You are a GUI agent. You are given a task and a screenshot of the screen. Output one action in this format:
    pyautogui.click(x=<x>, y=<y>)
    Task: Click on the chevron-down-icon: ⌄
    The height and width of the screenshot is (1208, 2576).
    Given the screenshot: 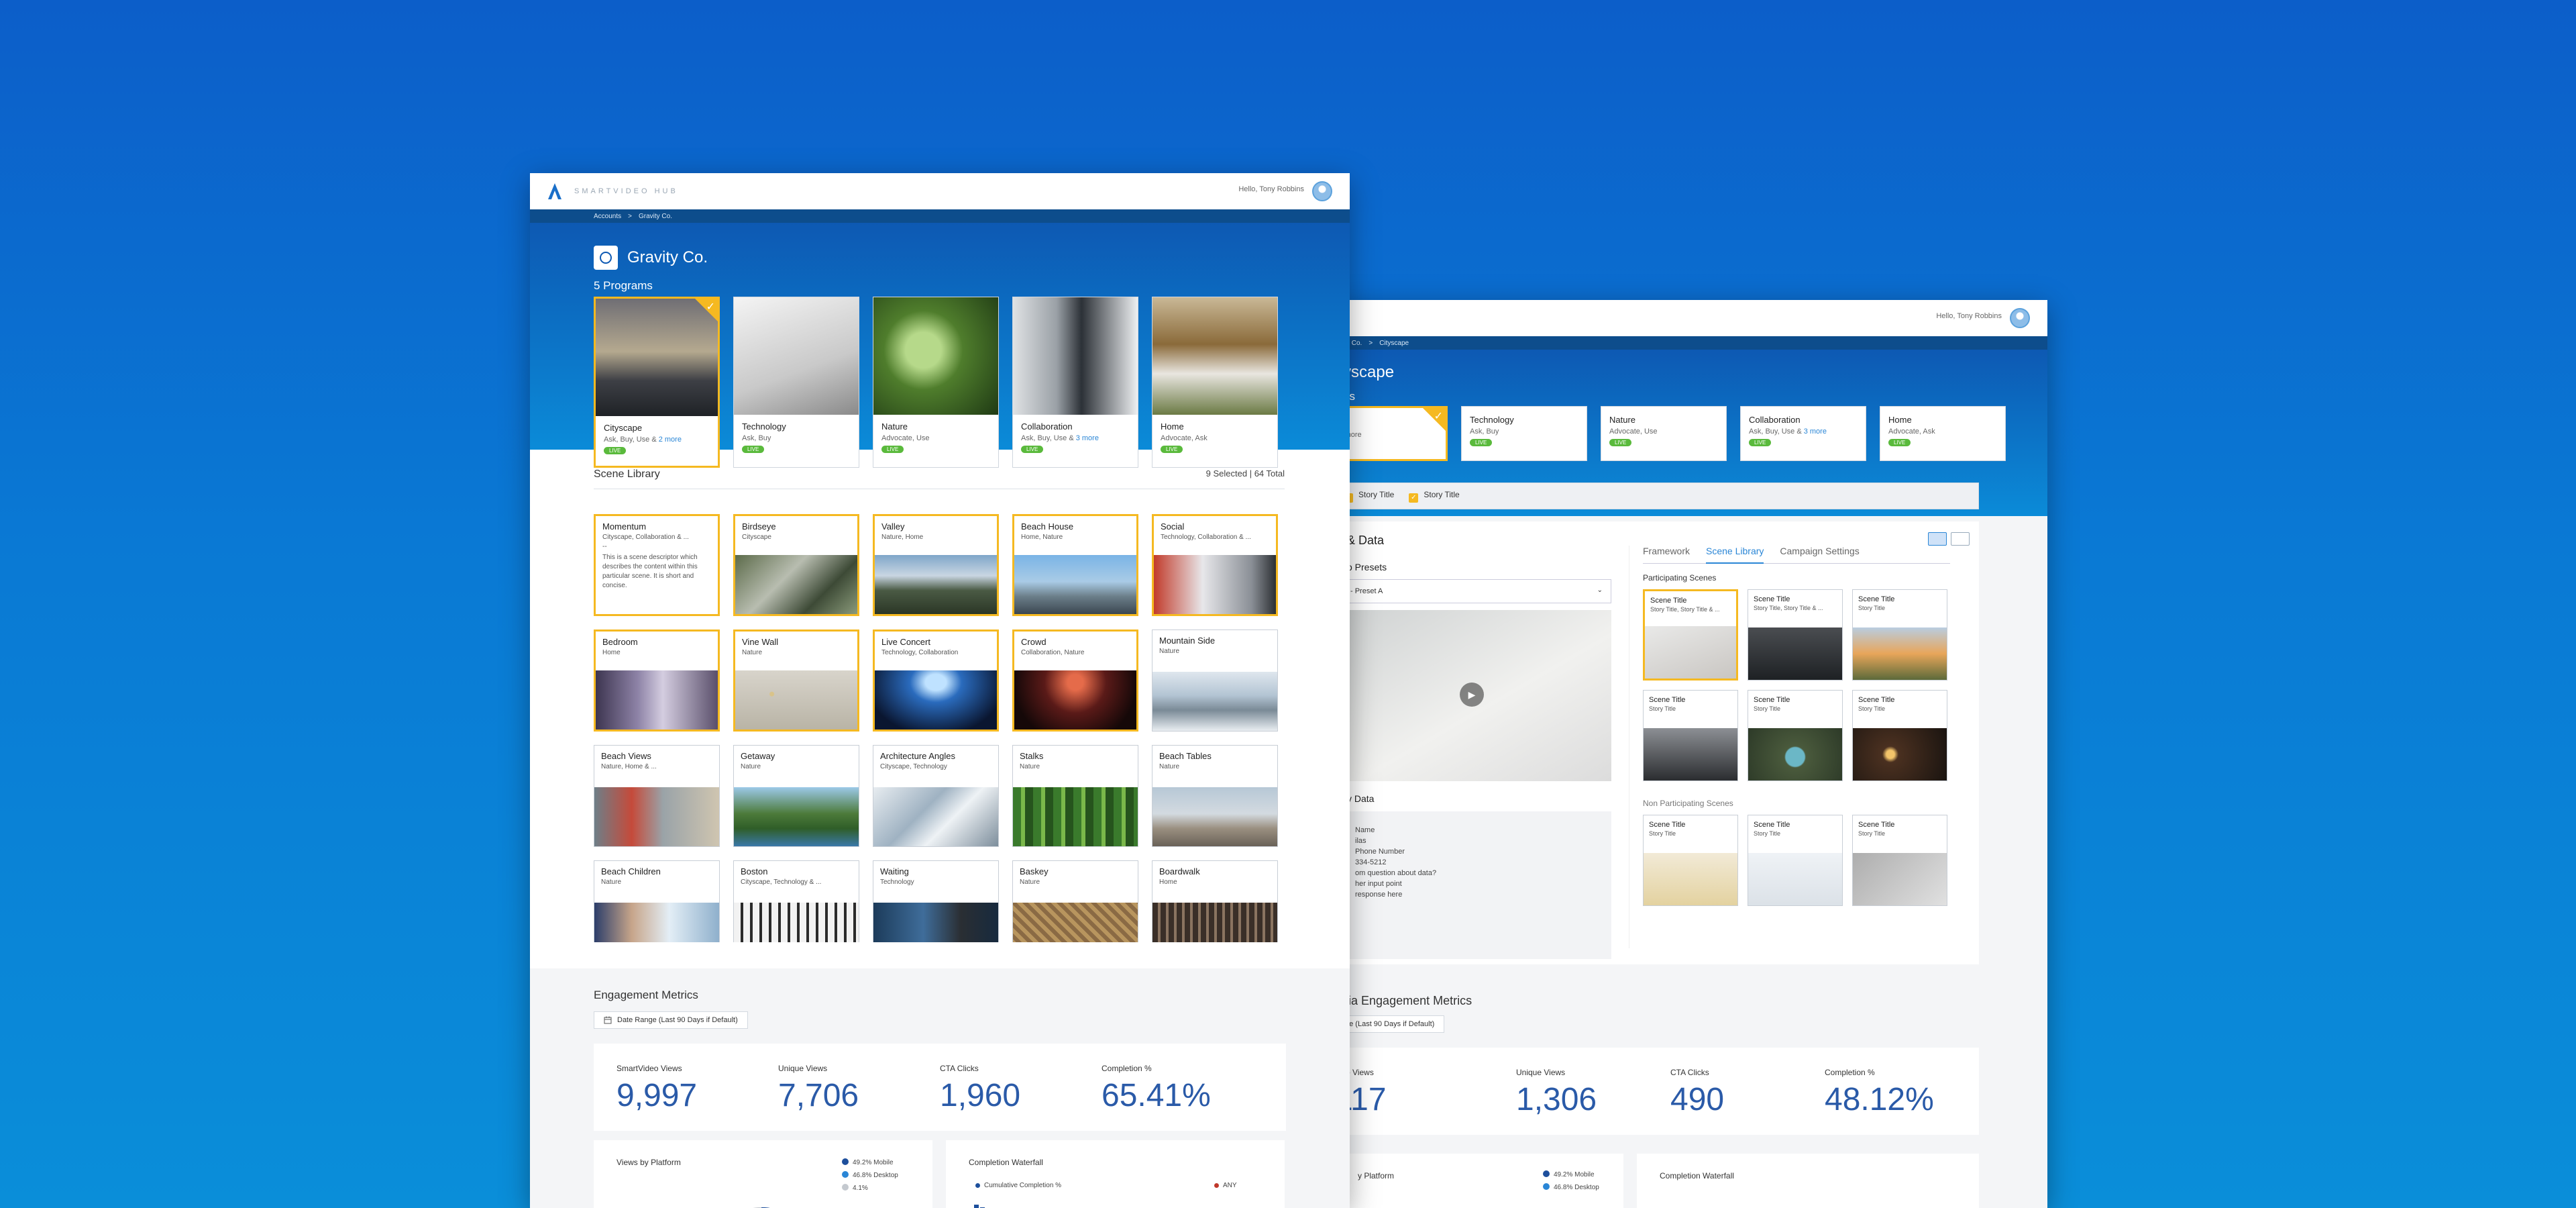 What is the action you would take?
    pyautogui.click(x=1600, y=590)
    